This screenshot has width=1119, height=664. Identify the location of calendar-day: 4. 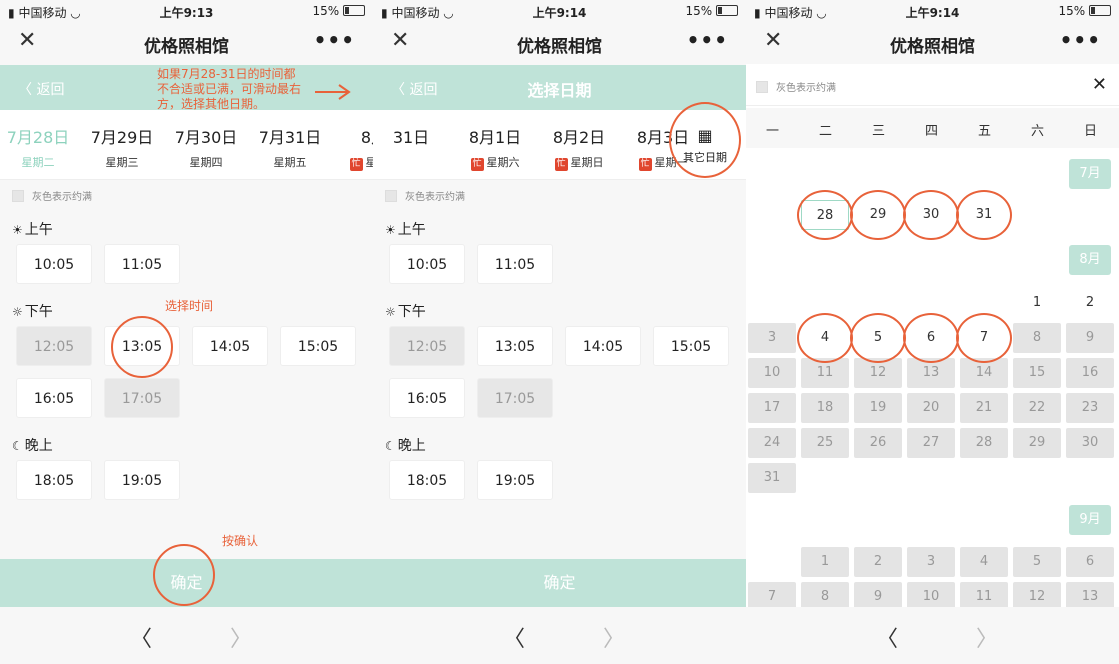
(984, 562).